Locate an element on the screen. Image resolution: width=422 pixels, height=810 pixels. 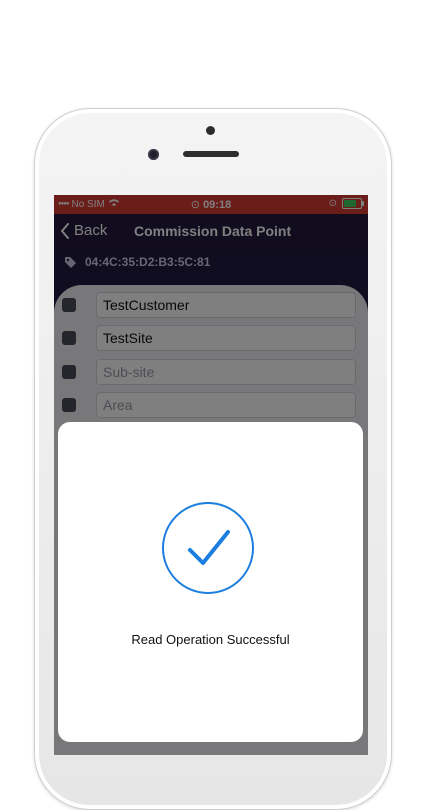
front-camera is located at coordinates (153, 154).